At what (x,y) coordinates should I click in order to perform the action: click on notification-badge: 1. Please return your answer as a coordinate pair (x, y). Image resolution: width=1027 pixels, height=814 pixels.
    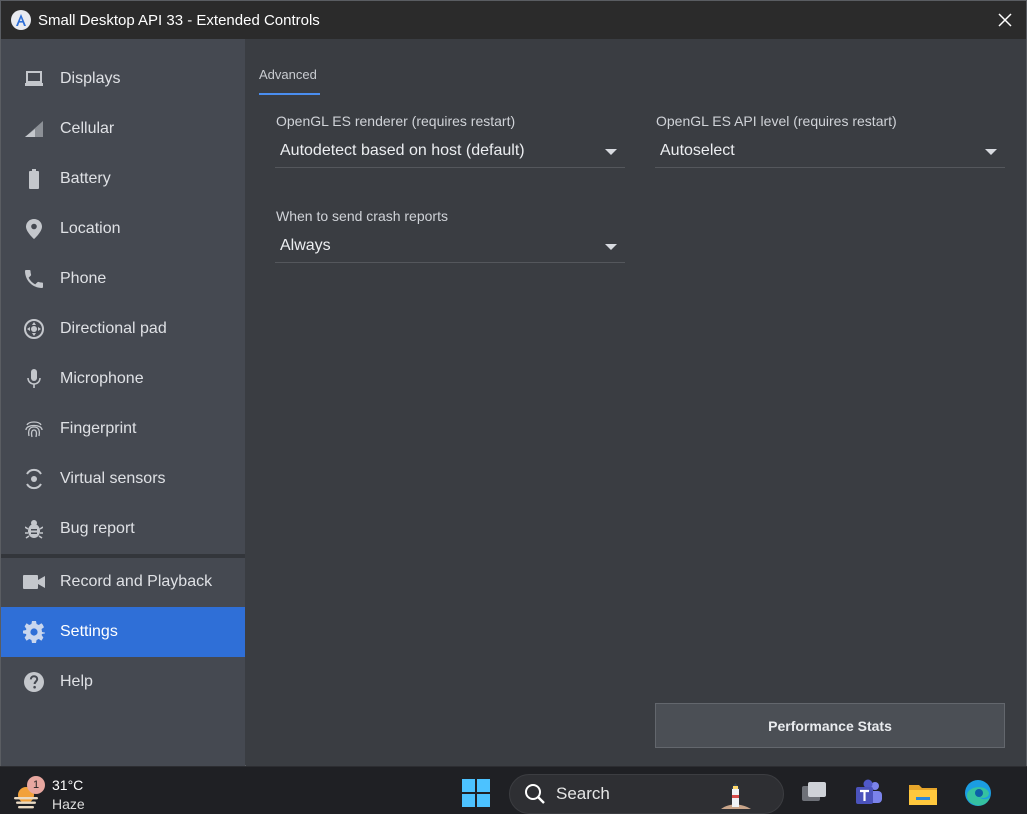
    Looking at the image, I should click on (36, 785).